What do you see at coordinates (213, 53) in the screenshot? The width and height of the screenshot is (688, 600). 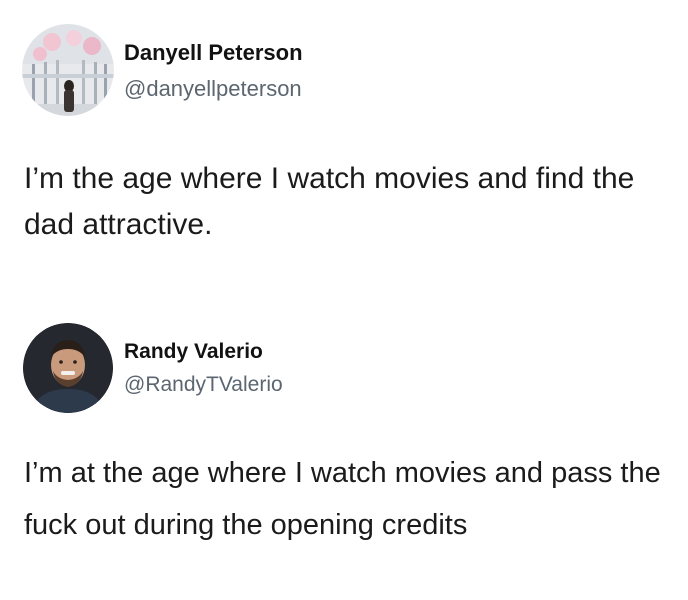 I see `display-name: Danyell Peterson` at bounding box center [213, 53].